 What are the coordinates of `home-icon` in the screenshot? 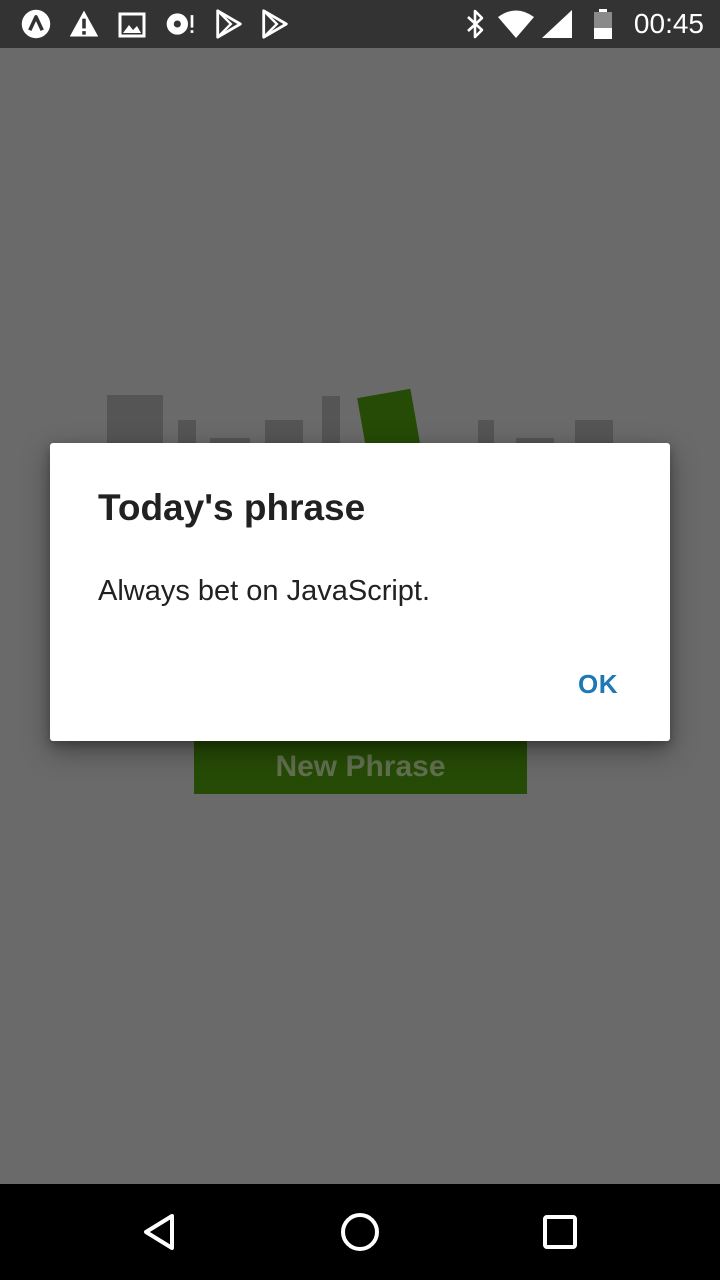 It's located at (360, 1232).